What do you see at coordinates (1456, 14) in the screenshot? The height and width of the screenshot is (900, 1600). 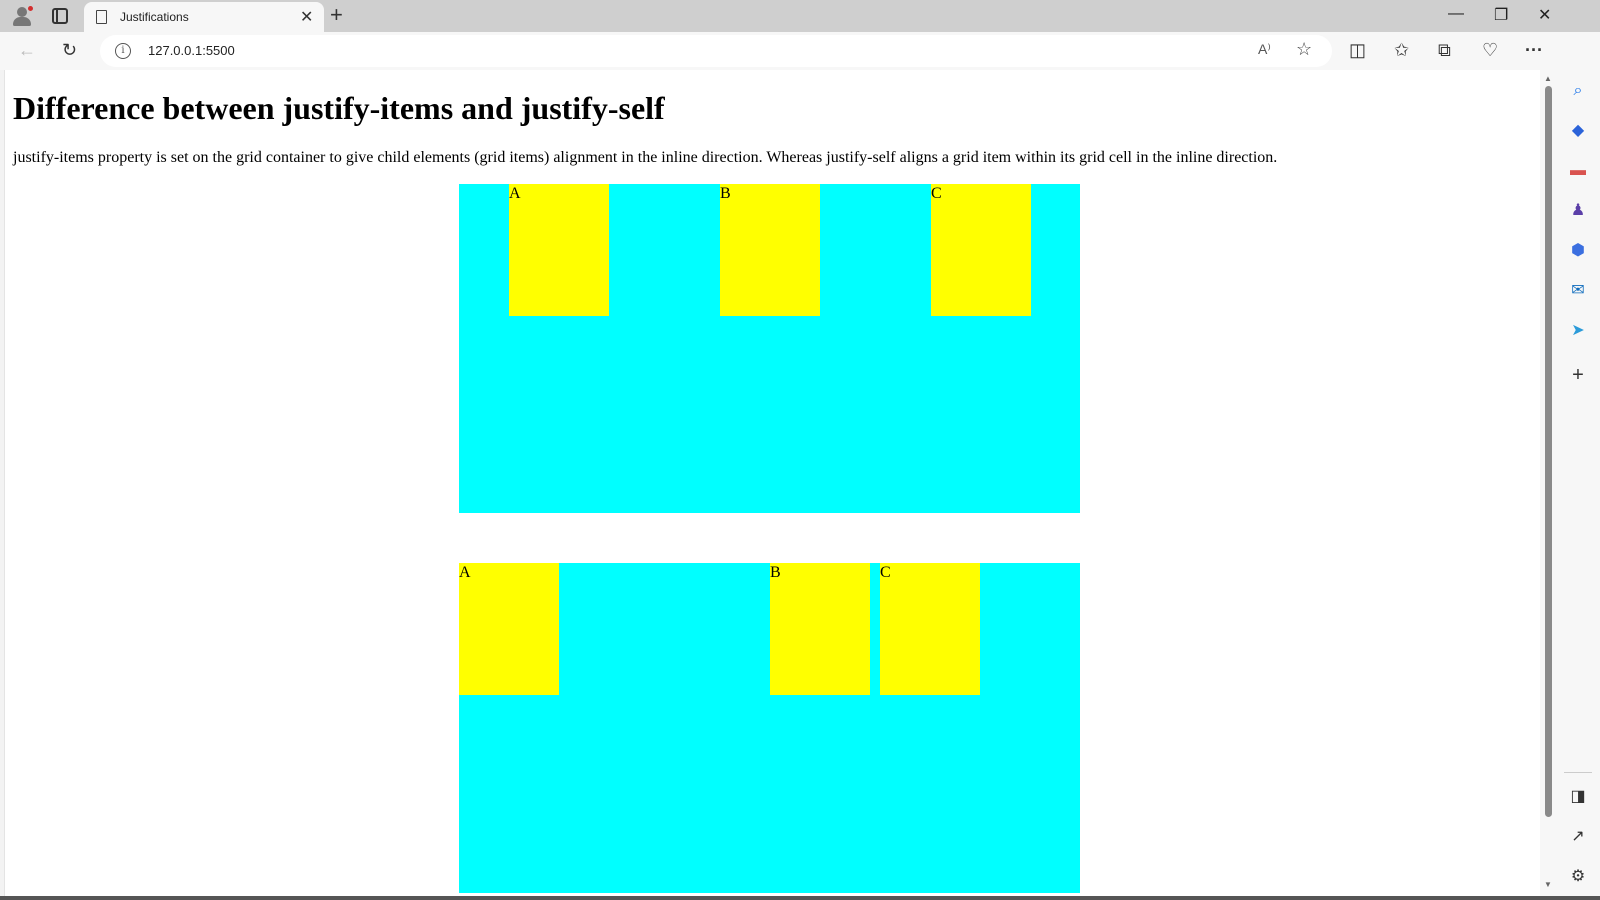 I see `minimize-button: —` at bounding box center [1456, 14].